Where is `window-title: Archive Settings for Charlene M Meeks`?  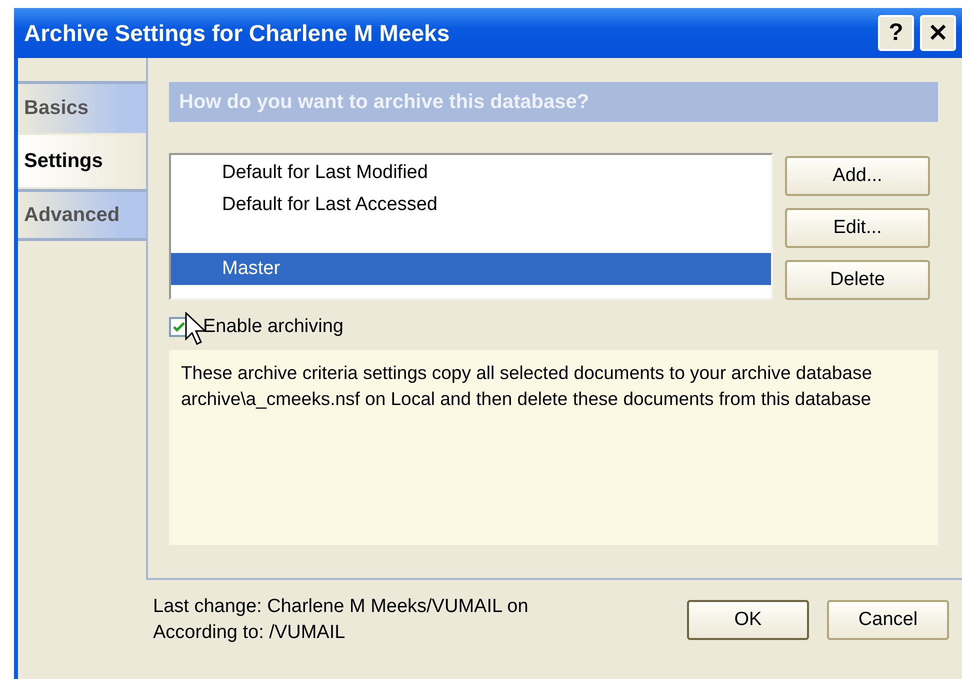
window-title: Archive Settings for Charlene M Meeks is located at coordinates (237, 33).